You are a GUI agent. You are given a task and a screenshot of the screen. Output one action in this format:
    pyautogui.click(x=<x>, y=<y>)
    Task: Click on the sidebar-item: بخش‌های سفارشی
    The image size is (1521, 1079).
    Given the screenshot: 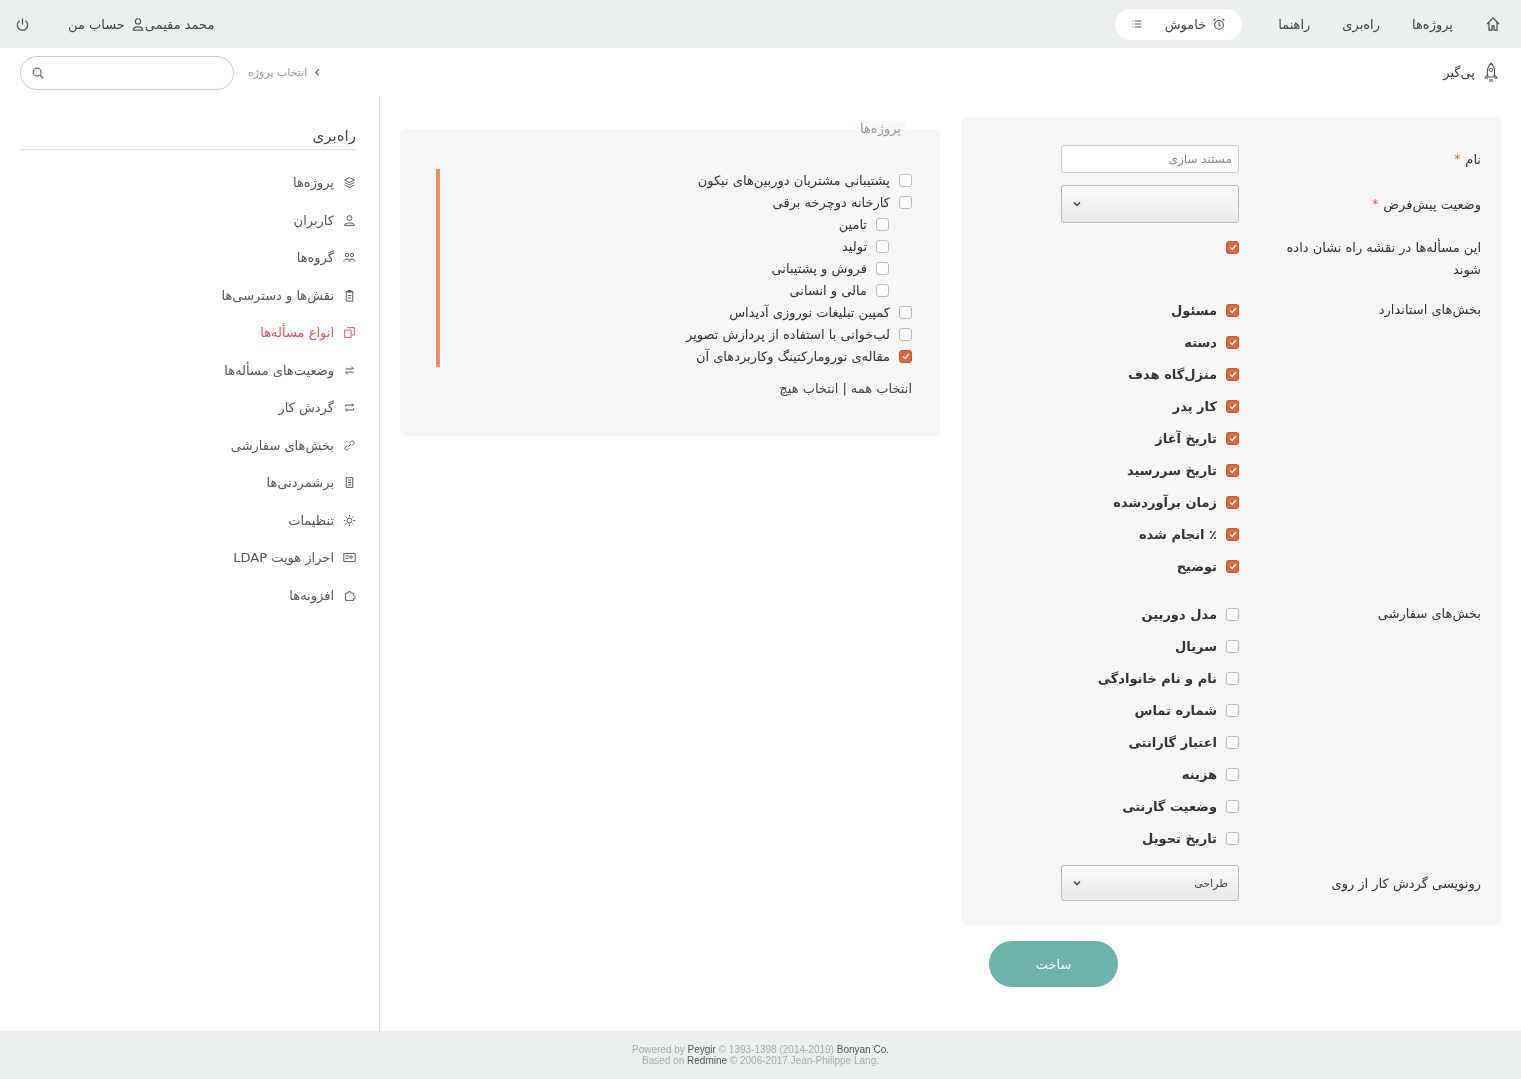 What is the action you would take?
    pyautogui.click(x=282, y=445)
    